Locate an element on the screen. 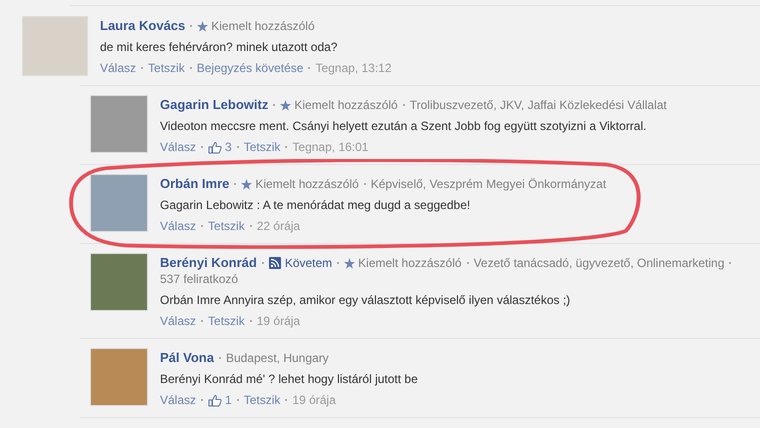 This screenshot has height=428, width=760. author-info: Vezető tanácsadó, ügyvezető, Onlinemarketing is located at coordinates (599, 263).